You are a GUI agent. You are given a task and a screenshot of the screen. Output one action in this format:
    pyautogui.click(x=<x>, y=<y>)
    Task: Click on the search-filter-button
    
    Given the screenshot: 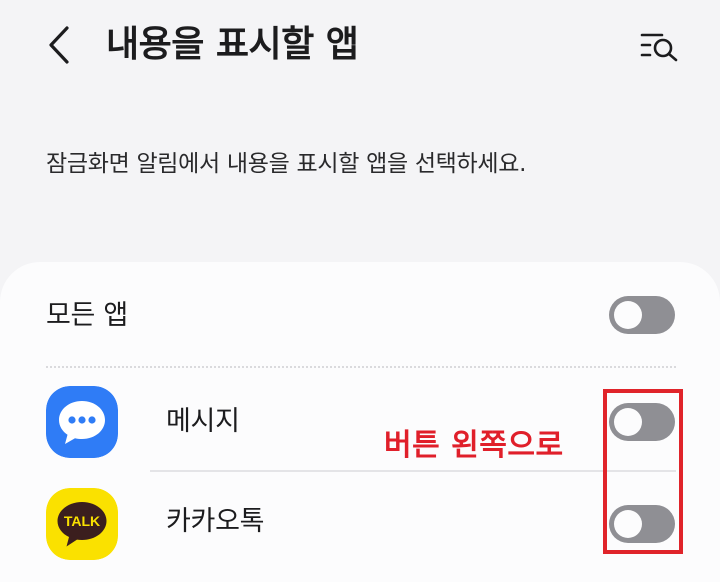 What is the action you would take?
    pyautogui.click(x=660, y=47)
    